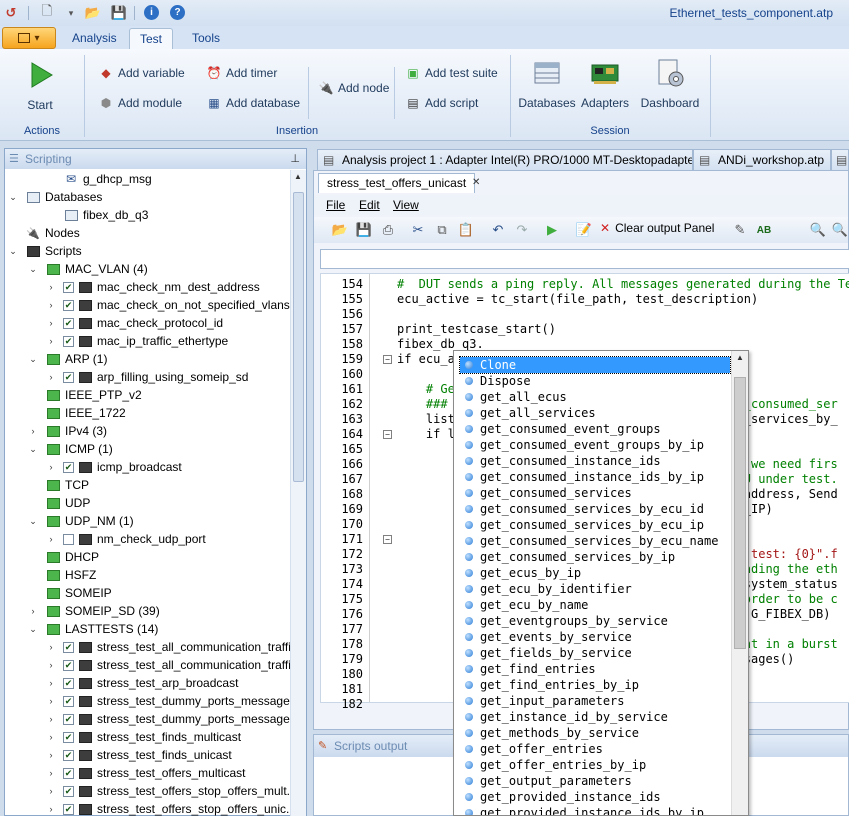 The height and width of the screenshot is (816, 849). What do you see at coordinates (740, 230) in the screenshot?
I see `eraser-icon: ✎` at bounding box center [740, 230].